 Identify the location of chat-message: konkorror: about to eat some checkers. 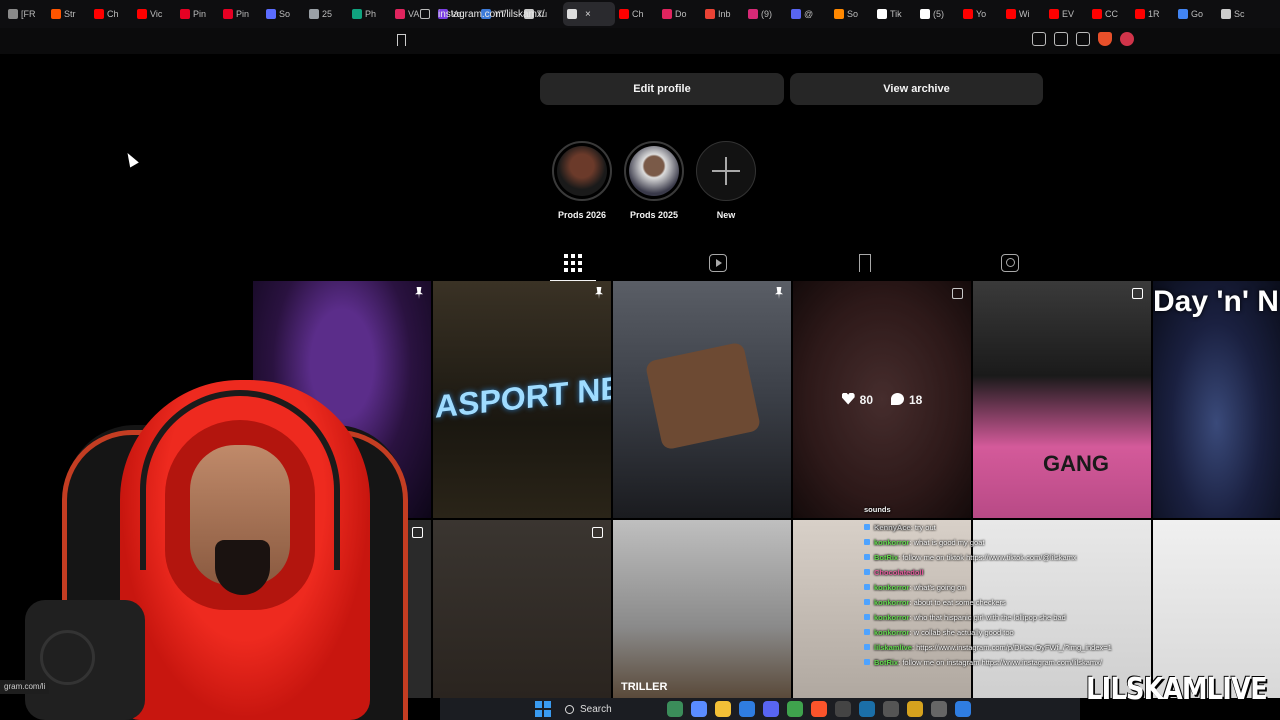
(1014, 602).